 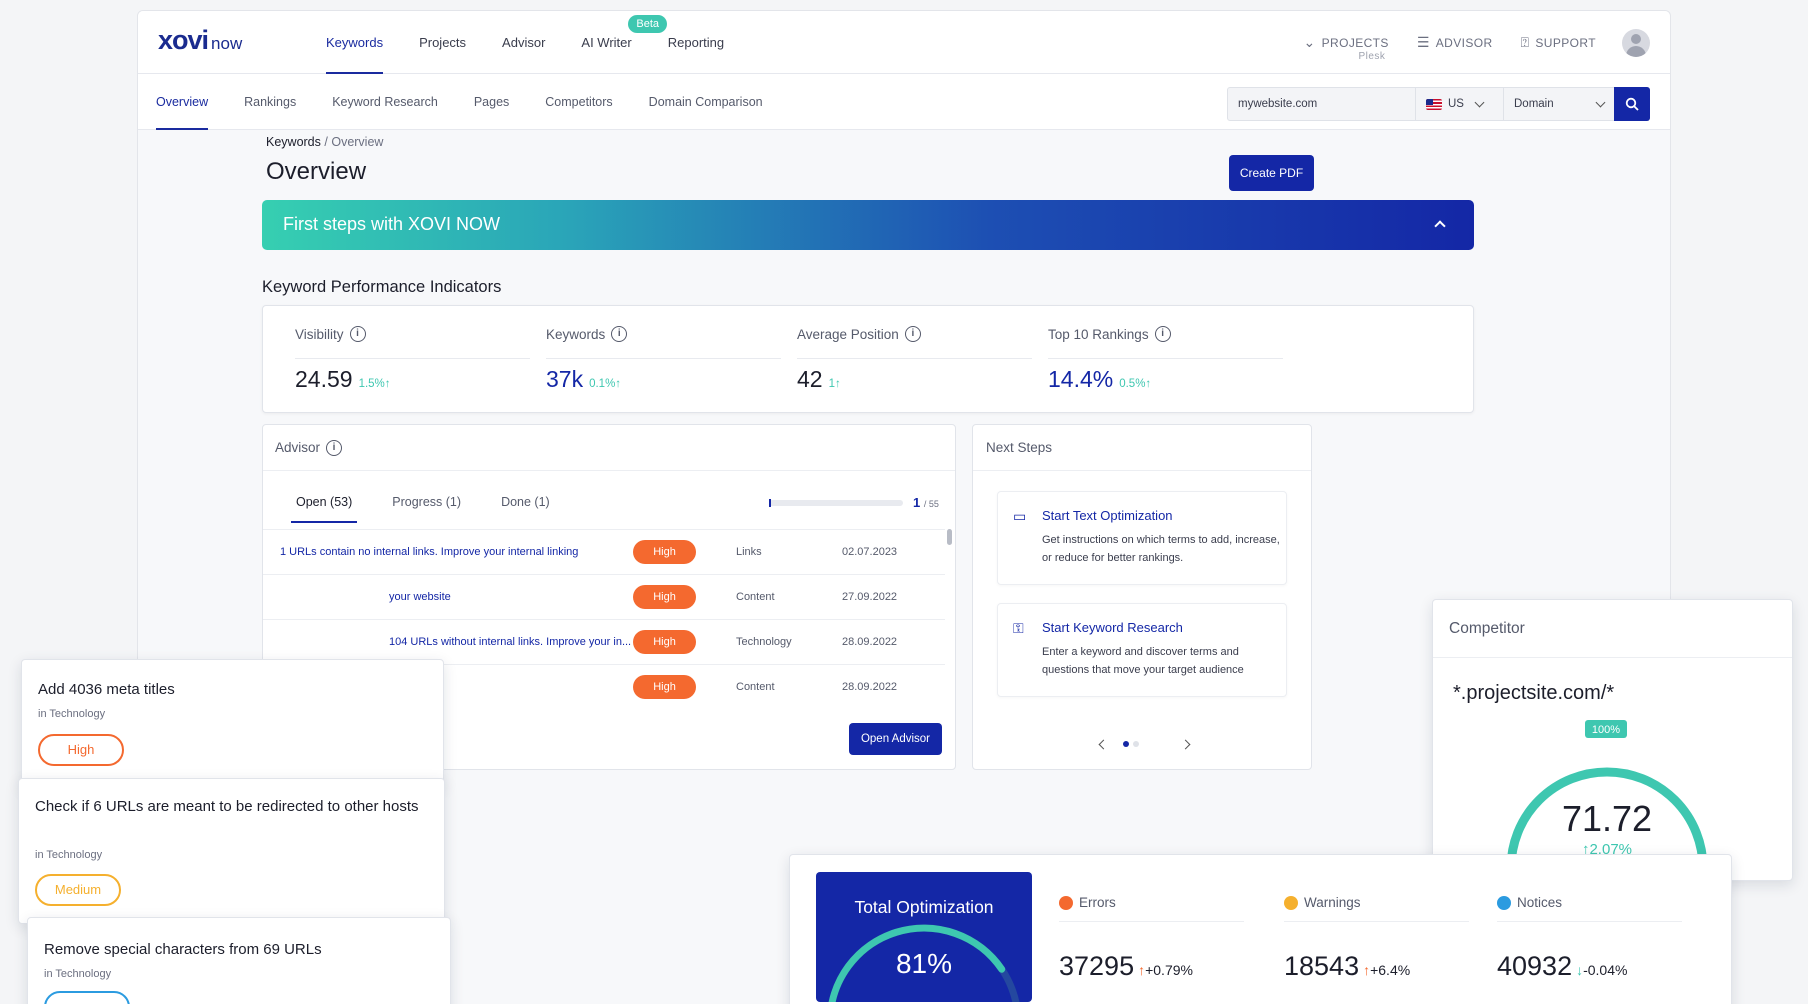 What do you see at coordinates (868, 225) in the screenshot?
I see `first-steps-banner: First steps with XOVI NOW` at bounding box center [868, 225].